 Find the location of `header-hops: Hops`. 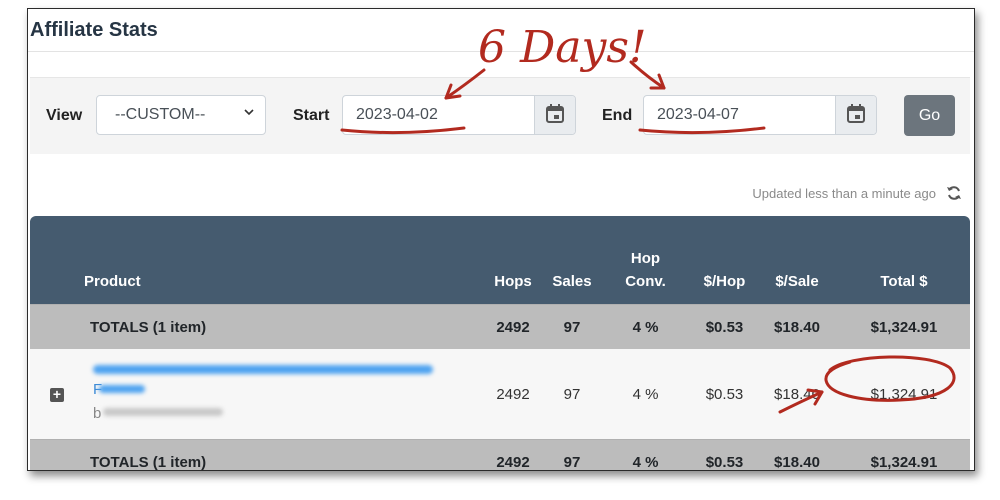

header-hops: Hops is located at coordinates (513, 260).